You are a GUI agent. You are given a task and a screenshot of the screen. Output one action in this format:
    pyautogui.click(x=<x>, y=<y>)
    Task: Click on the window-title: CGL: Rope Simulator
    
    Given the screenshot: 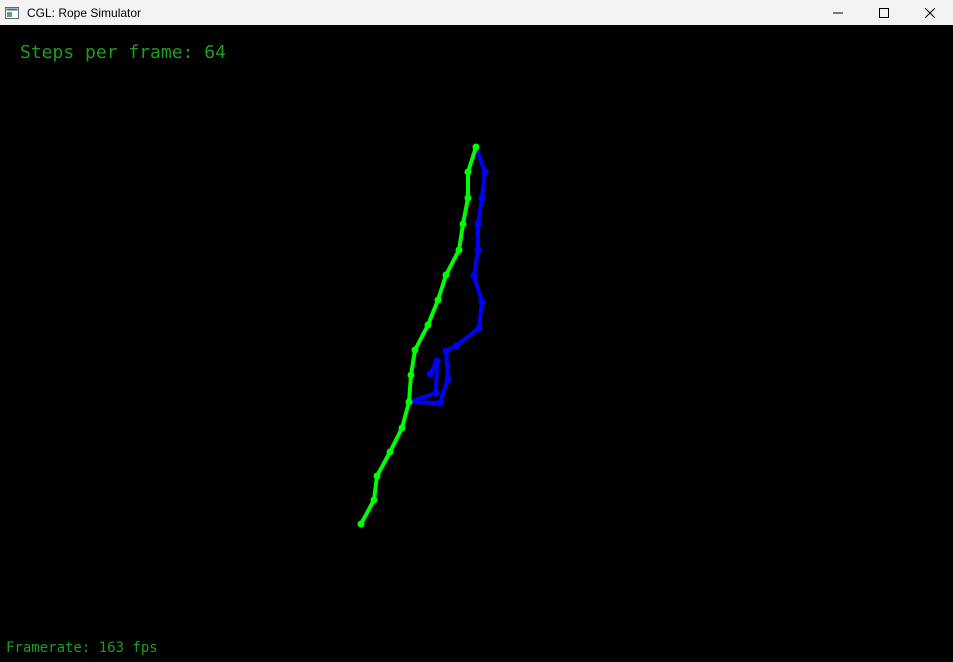 What is the action you would take?
    pyautogui.click(x=84, y=12)
    